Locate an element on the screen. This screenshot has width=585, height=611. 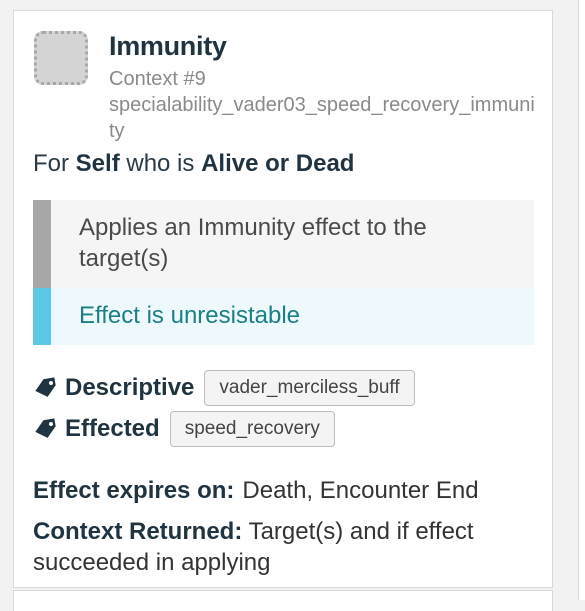
target-middle: who is is located at coordinates (160, 163).